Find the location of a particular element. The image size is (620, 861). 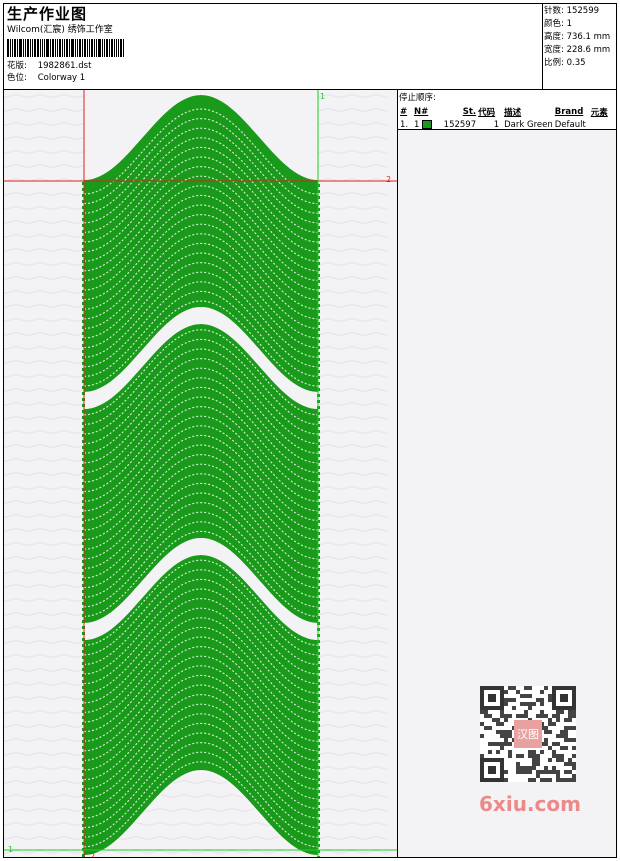

spec-value: 1 is located at coordinates (569, 24).